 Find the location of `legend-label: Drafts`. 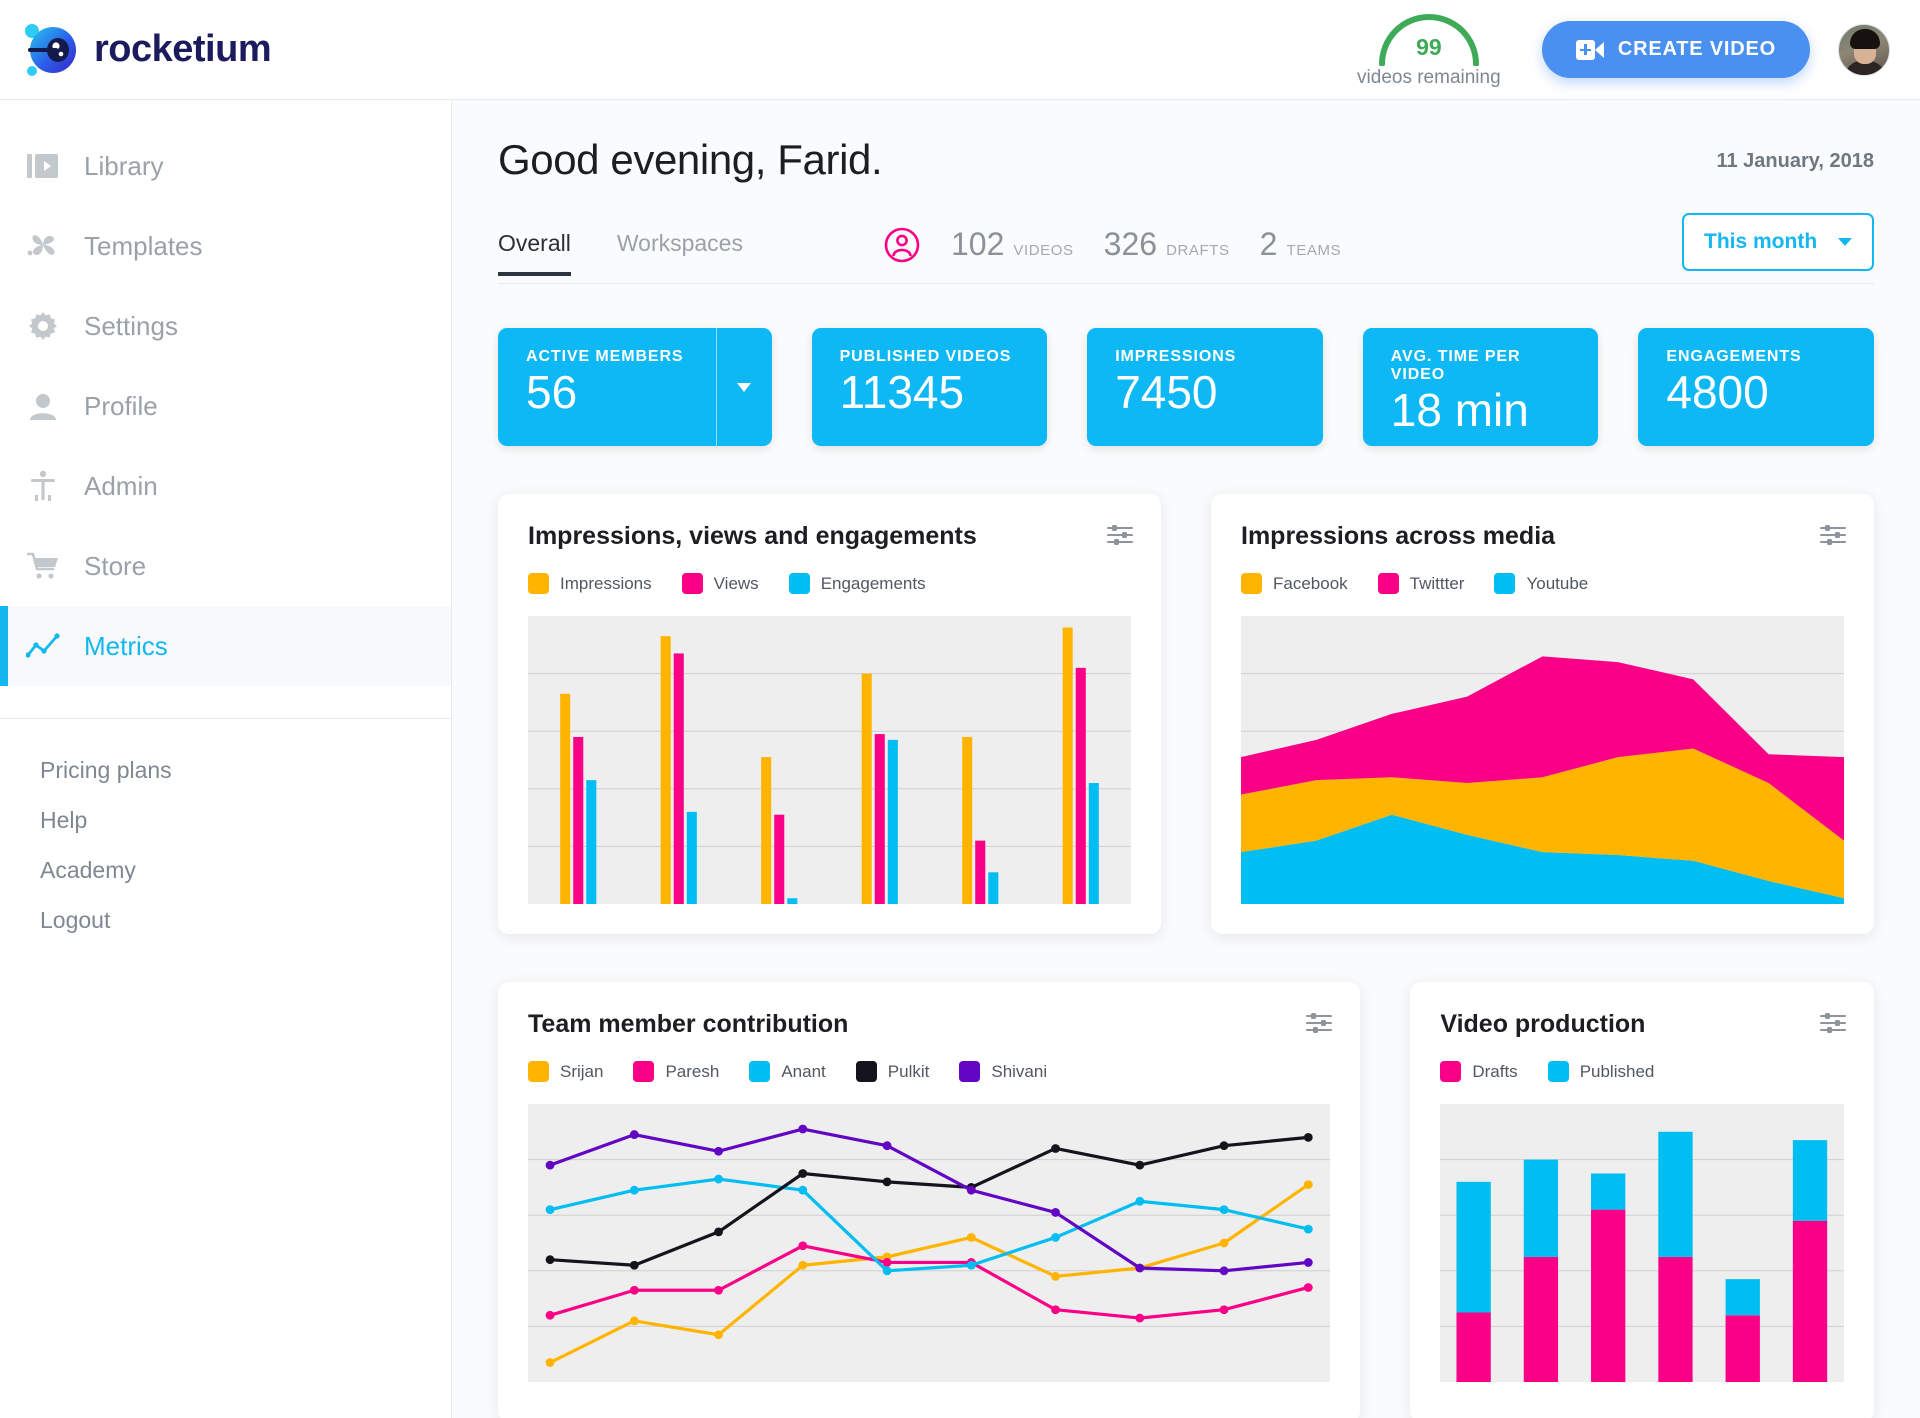

legend-label: Drafts is located at coordinates (1495, 1071).